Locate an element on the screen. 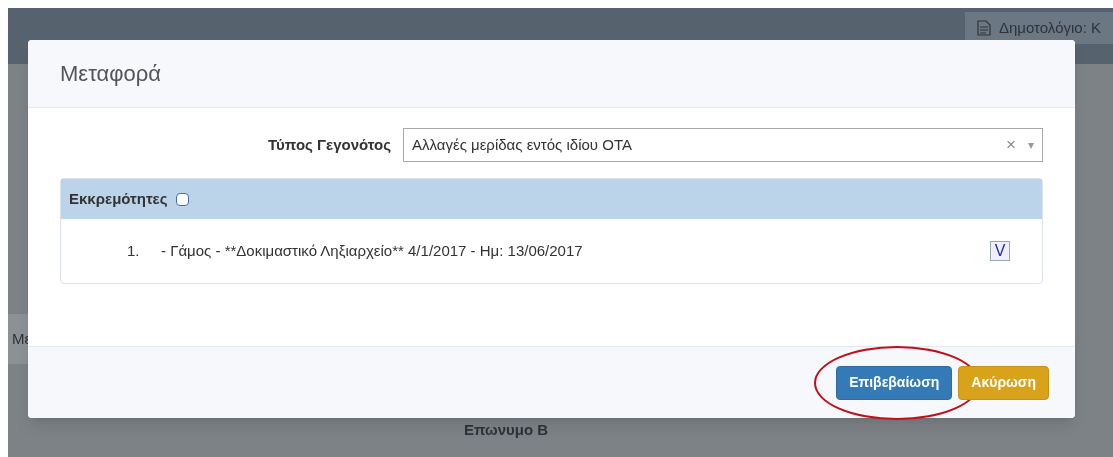 The image size is (1113, 457). clear-button: × is located at coordinates (1011, 145).